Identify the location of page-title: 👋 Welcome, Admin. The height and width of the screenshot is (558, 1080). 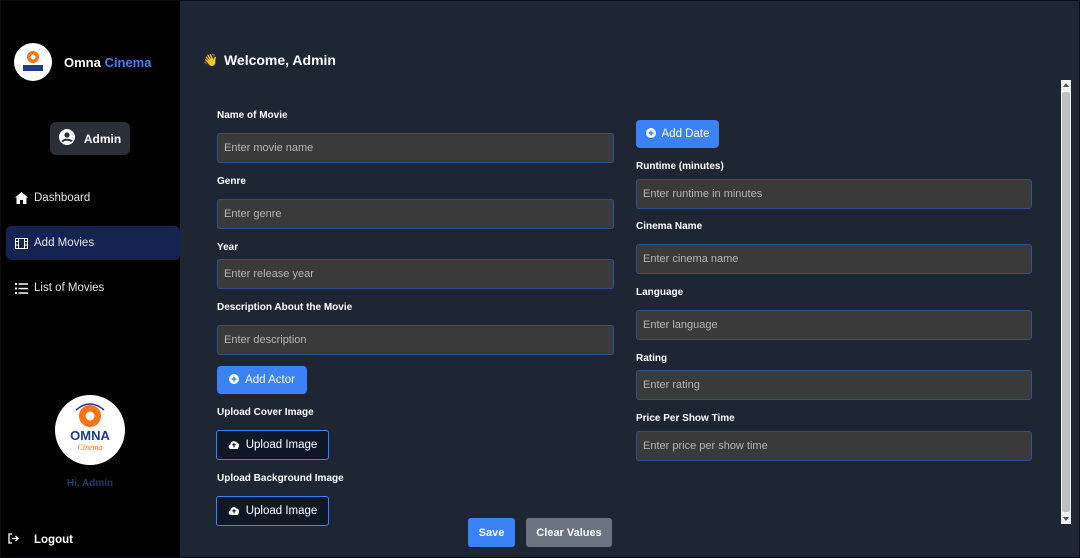
(269, 60).